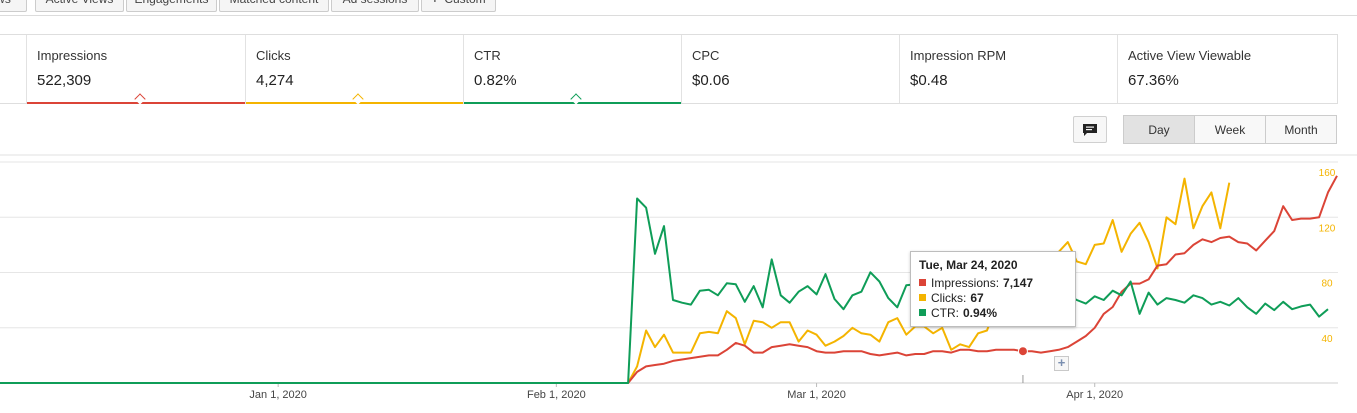  What do you see at coordinates (572, 70) in the screenshot?
I see `metric-card-ctr: CTR 0.82%` at bounding box center [572, 70].